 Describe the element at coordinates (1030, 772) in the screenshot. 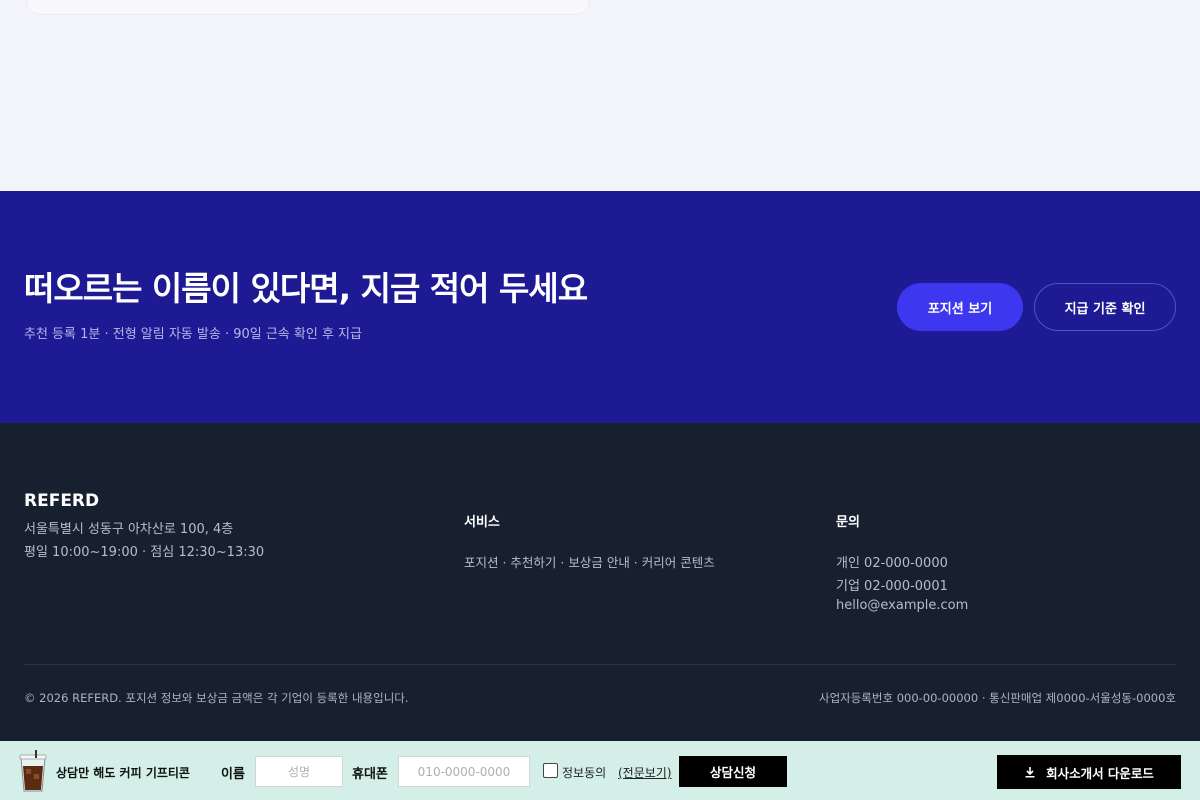

I see `download-icon` at that location.